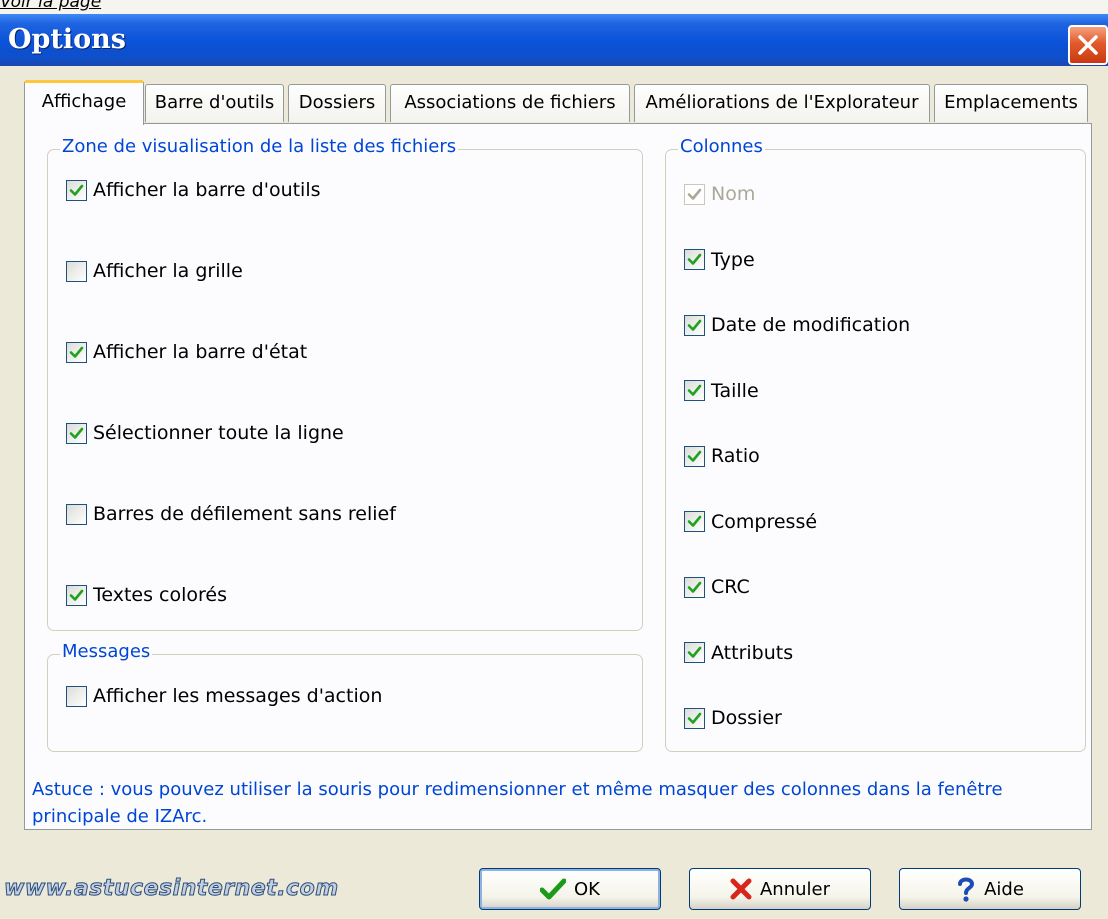 The height and width of the screenshot is (919, 1108). Describe the element at coordinates (554, 40) in the screenshot. I see `title-bar: Options` at that location.